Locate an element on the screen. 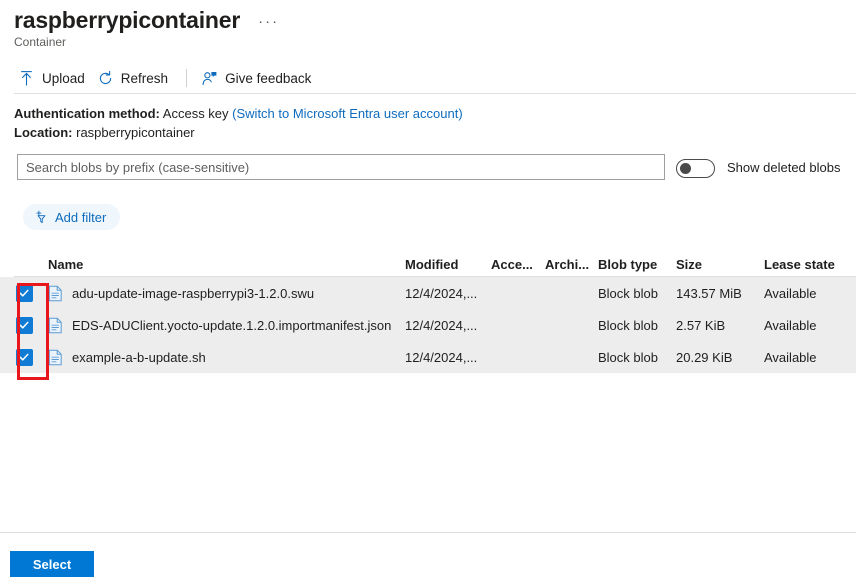 The height and width of the screenshot is (585, 856). authentication-method-value: Access key is located at coordinates (195, 113).